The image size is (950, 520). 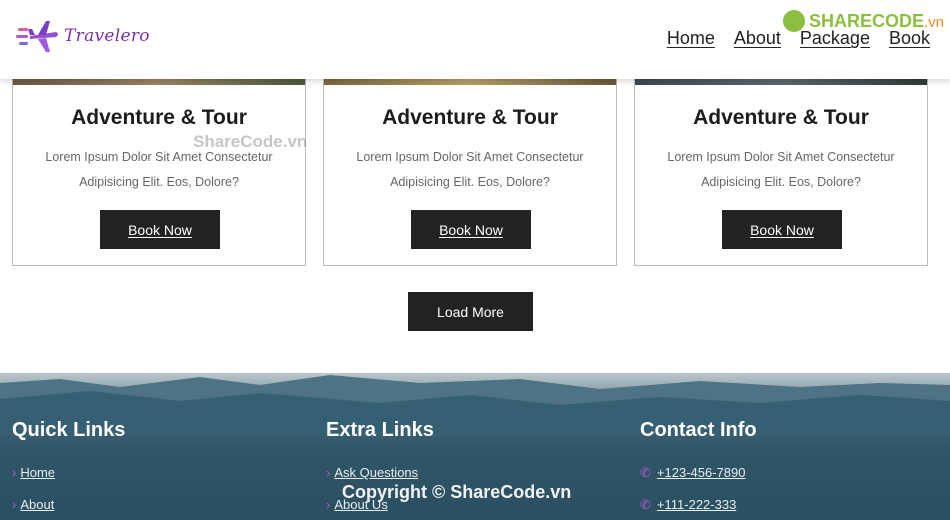 I want to click on load-more-button: Load More, so click(x=470, y=311).